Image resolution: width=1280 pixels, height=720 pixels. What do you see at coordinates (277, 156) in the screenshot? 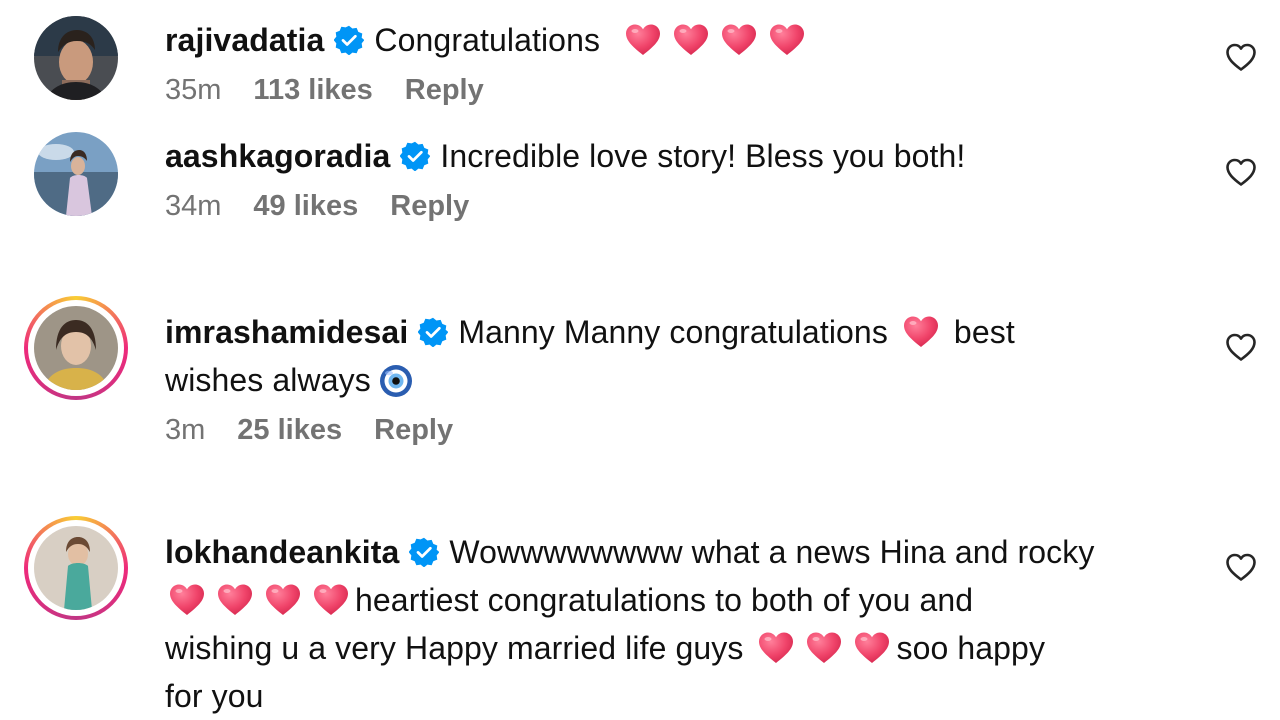
I see `username: aashkagoradia` at bounding box center [277, 156].